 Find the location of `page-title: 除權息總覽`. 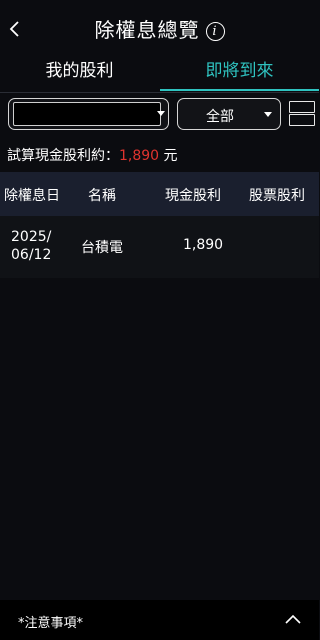

page-title: 除權息總覽 is located at coordinates (147, 30).